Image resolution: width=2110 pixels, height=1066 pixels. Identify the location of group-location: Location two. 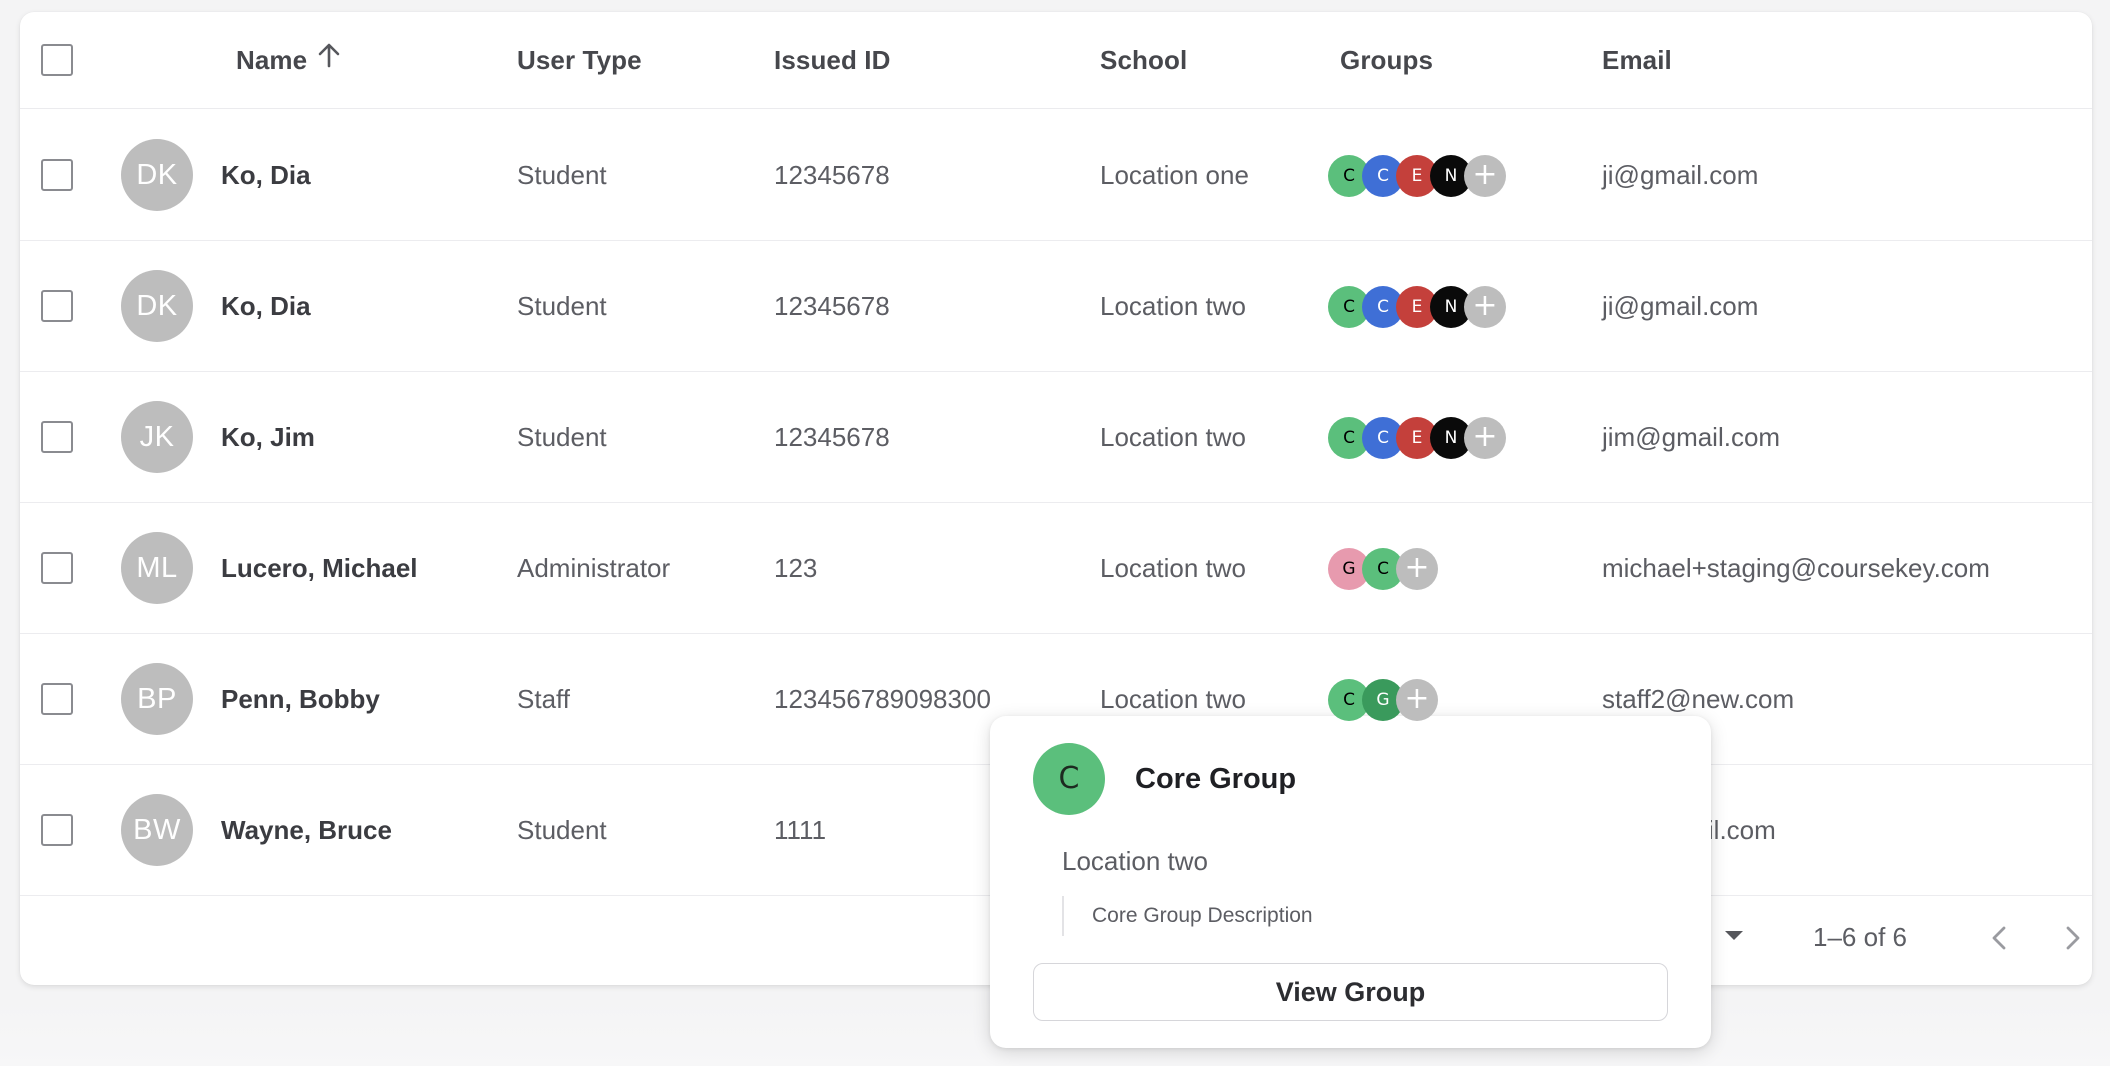
(1135, 861).